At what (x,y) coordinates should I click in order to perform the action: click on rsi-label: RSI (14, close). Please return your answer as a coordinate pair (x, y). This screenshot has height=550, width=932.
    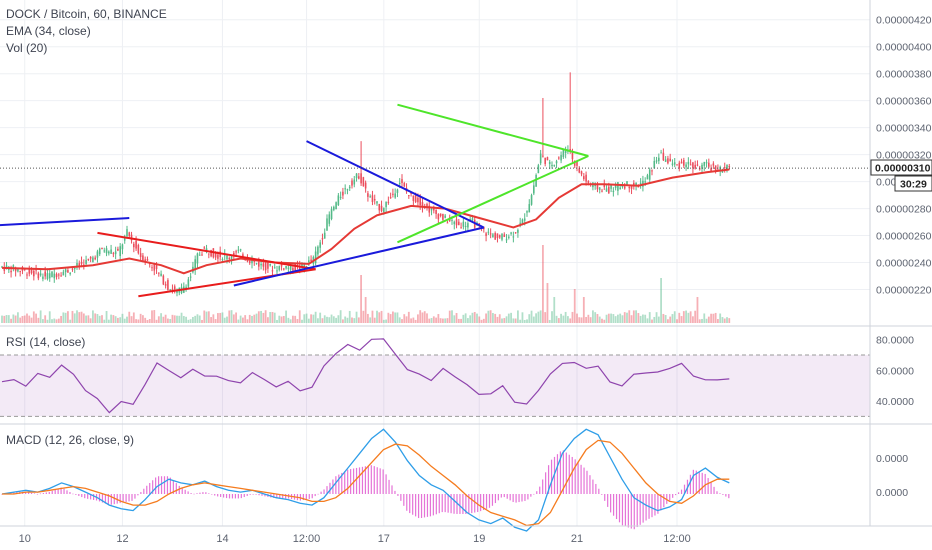
    Looking at the image, I should click on (45, 342).